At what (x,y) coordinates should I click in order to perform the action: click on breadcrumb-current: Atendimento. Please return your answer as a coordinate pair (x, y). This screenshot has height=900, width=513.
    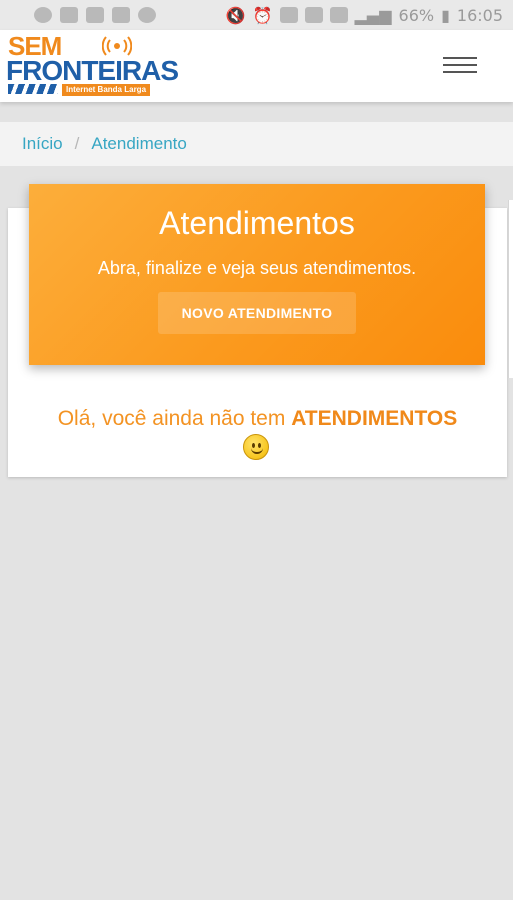
    Looking at the image, I should click on (138, 144).